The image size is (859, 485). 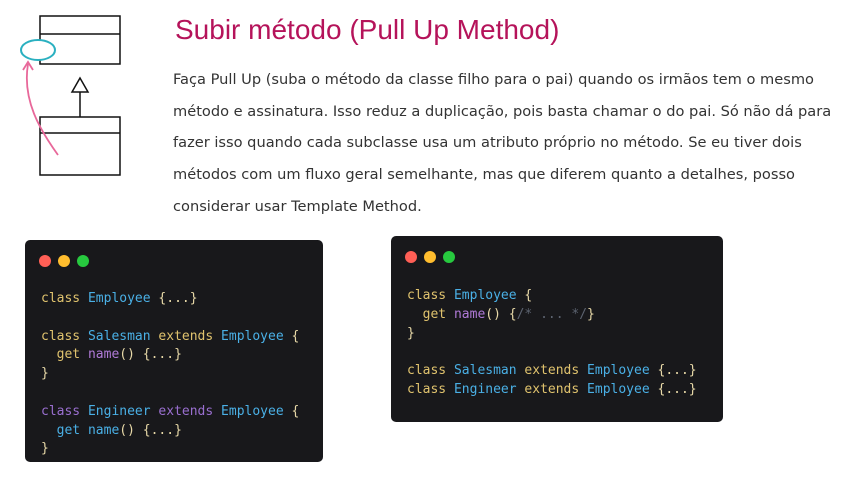 I want to click on code-line: class Employee {, so click(x=552, y=296).